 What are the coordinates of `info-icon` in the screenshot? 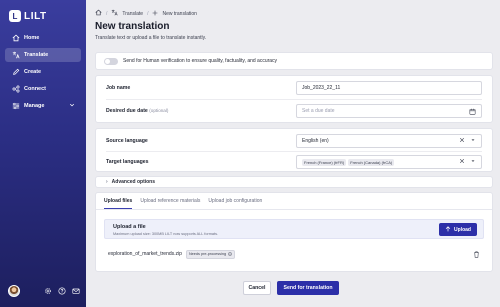 It's located at (230, 254).